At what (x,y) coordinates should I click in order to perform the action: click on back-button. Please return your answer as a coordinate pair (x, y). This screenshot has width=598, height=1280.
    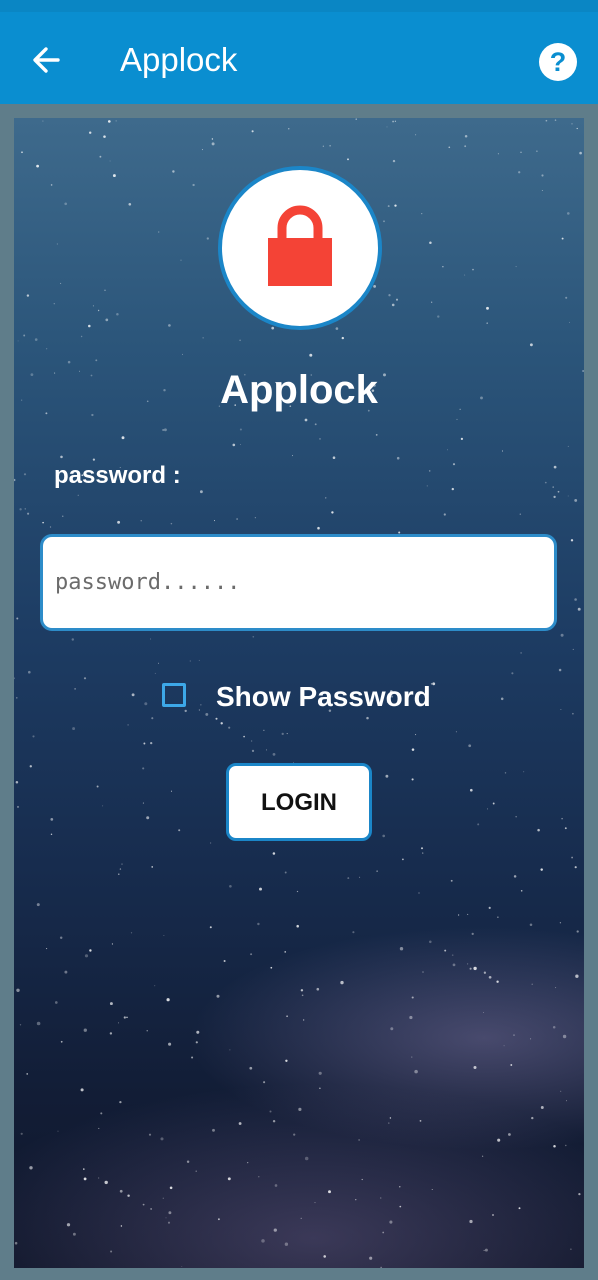
    Looking at the image, I should click on (46, 60).